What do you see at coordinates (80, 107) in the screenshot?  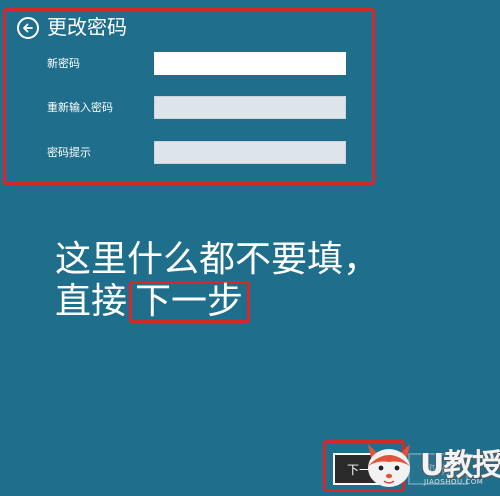 I see `confirm-password-label: 重新输入密码` at bounding box center [80, 107].